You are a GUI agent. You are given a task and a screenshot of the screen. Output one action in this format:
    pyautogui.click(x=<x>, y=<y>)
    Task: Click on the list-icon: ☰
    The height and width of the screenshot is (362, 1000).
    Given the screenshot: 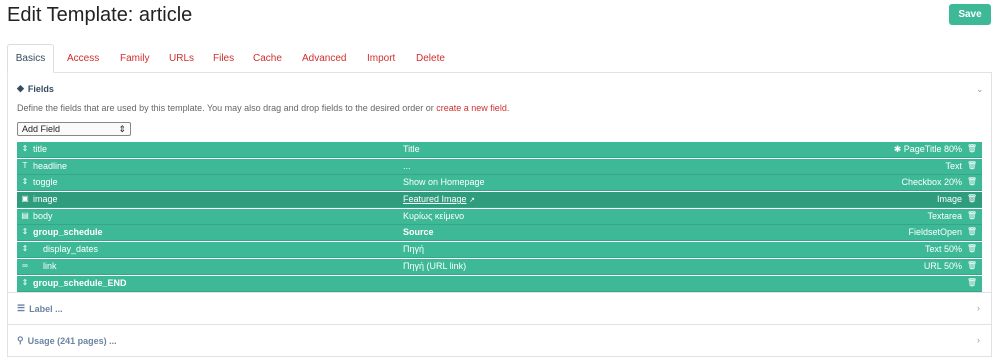 What is the action you would take?
    pyautogui.click(x=21, y=308)
    